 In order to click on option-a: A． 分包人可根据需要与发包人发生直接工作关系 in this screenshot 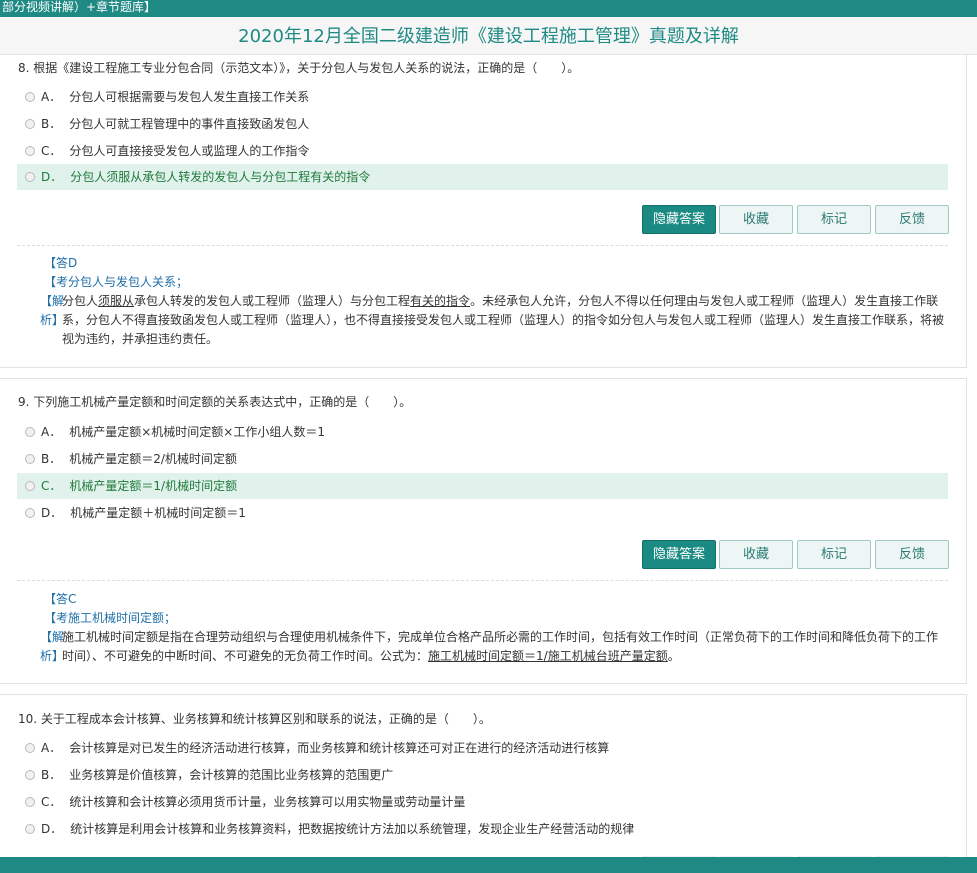, I will do `click(482, 97)`.